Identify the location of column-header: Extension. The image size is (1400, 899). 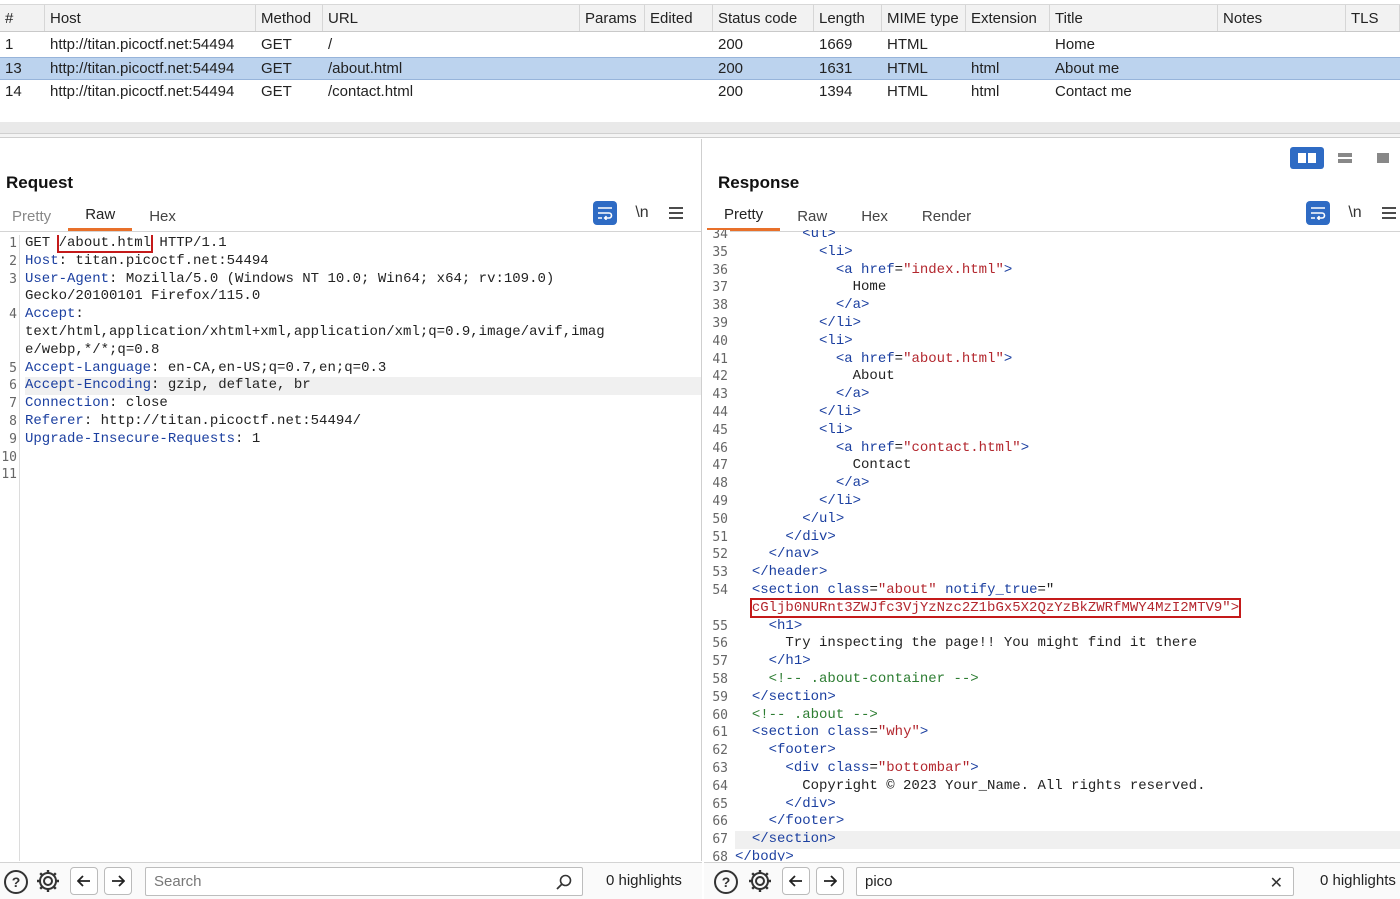
(1008, 18).